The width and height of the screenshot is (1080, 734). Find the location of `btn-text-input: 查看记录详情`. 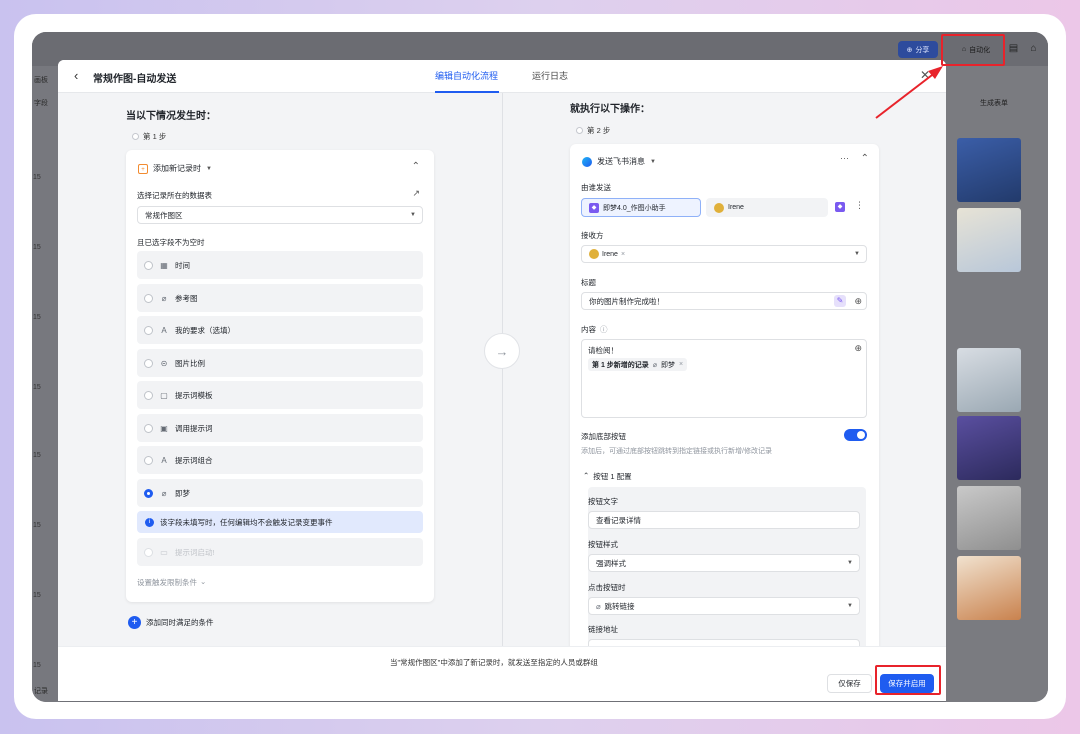

btn-text-input: 查看记录详情 is located at coordinates (724, 520).